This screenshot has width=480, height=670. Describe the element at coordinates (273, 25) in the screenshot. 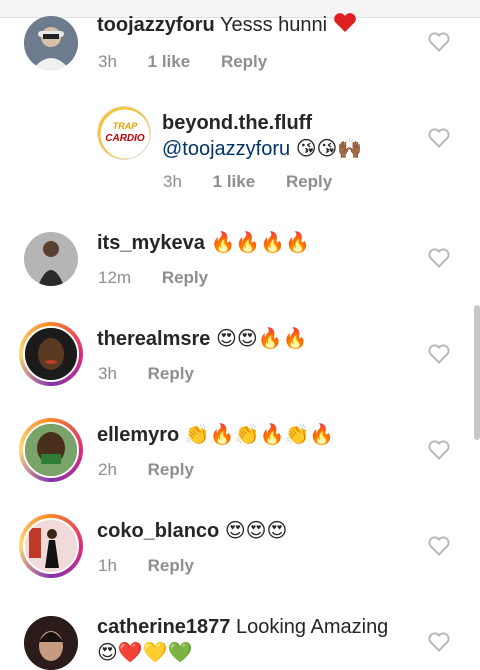

I see `comment-body: Yesss hunni` at that location.